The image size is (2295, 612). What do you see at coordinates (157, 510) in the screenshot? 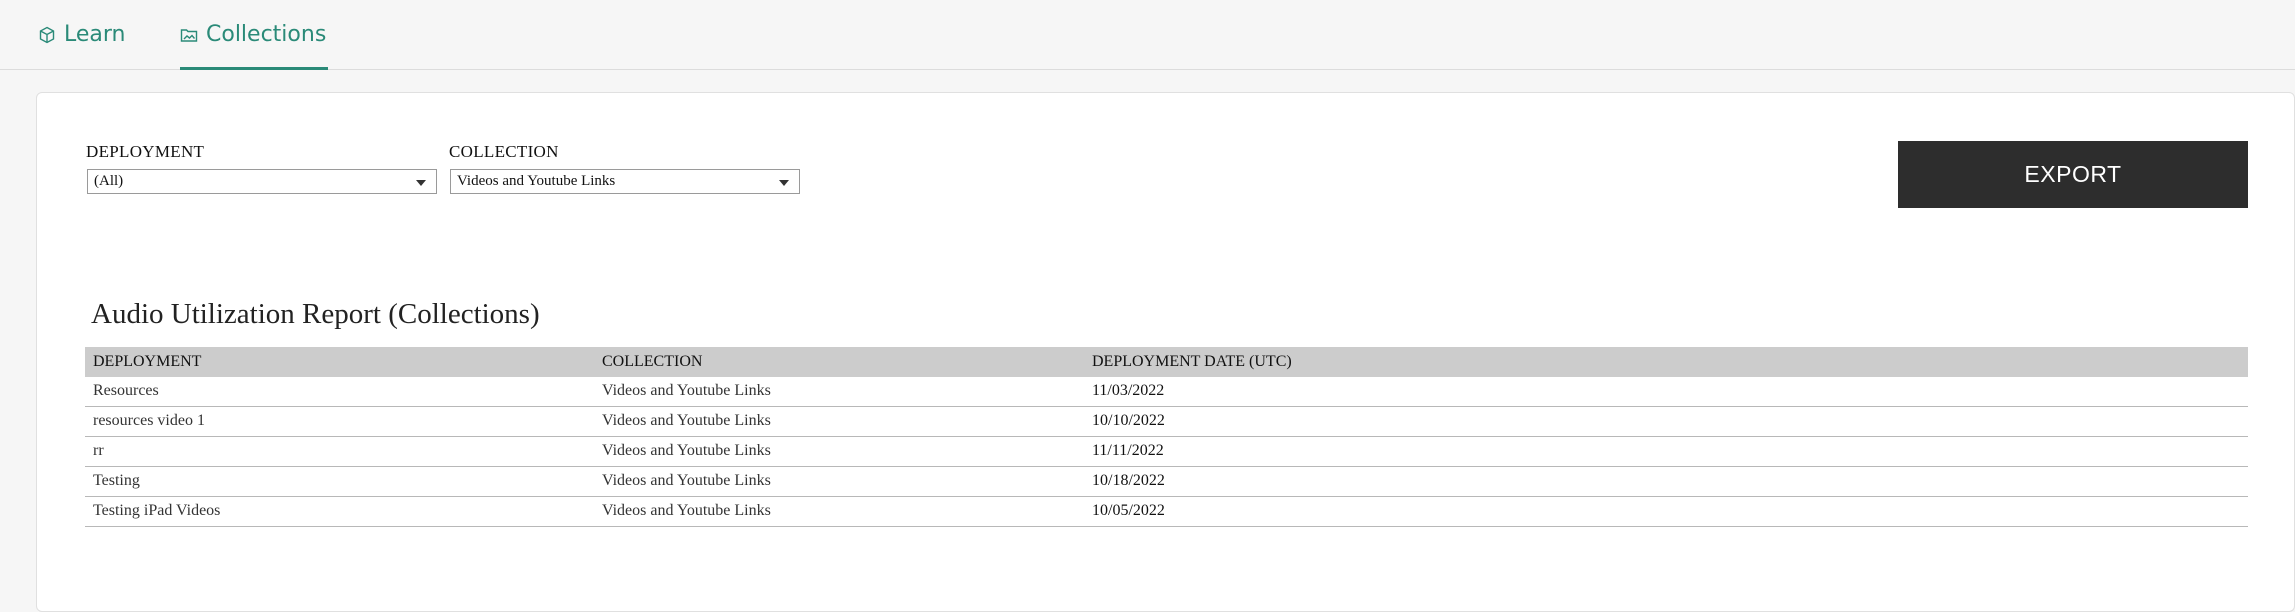
I see `cell-deployment: Testing iPad Videos` at bounding box center [157, 510].